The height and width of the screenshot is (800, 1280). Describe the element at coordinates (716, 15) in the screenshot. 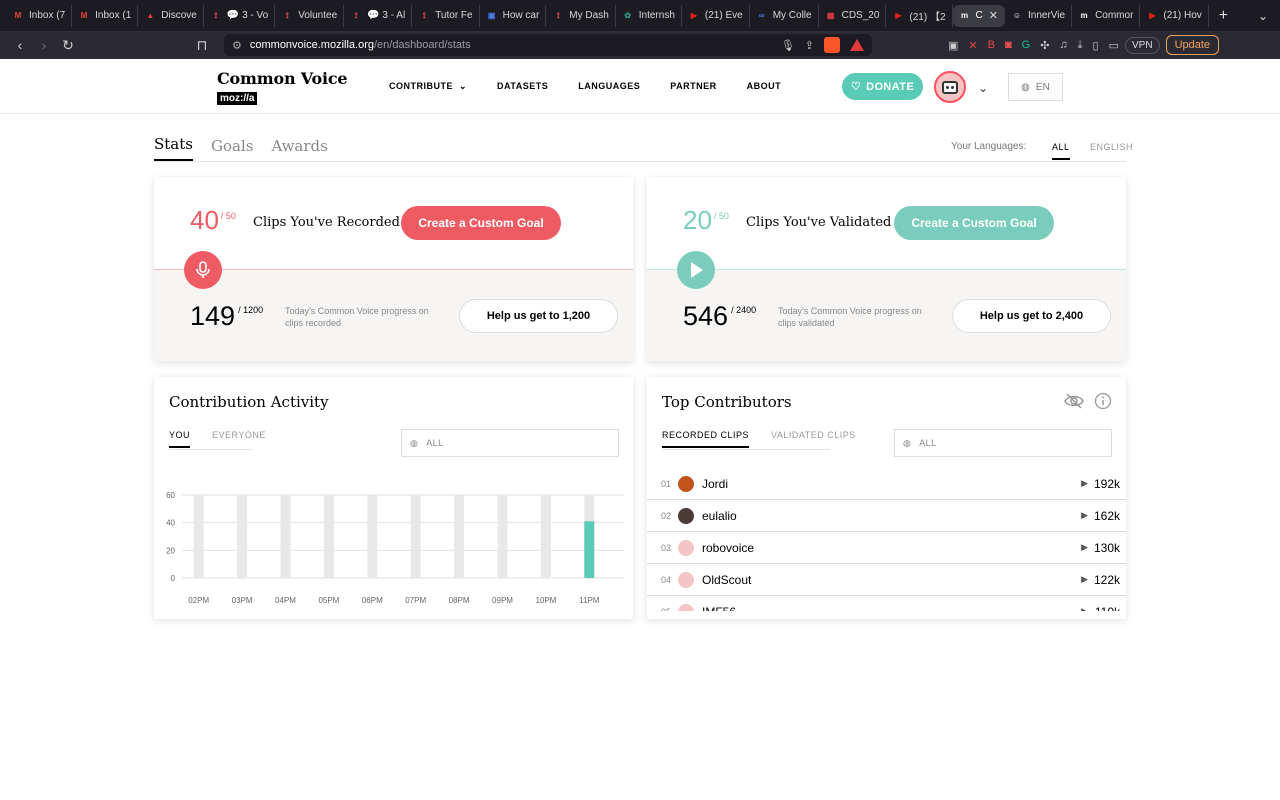

I see `browser-tab: ▶ (21) Eve` at that location.